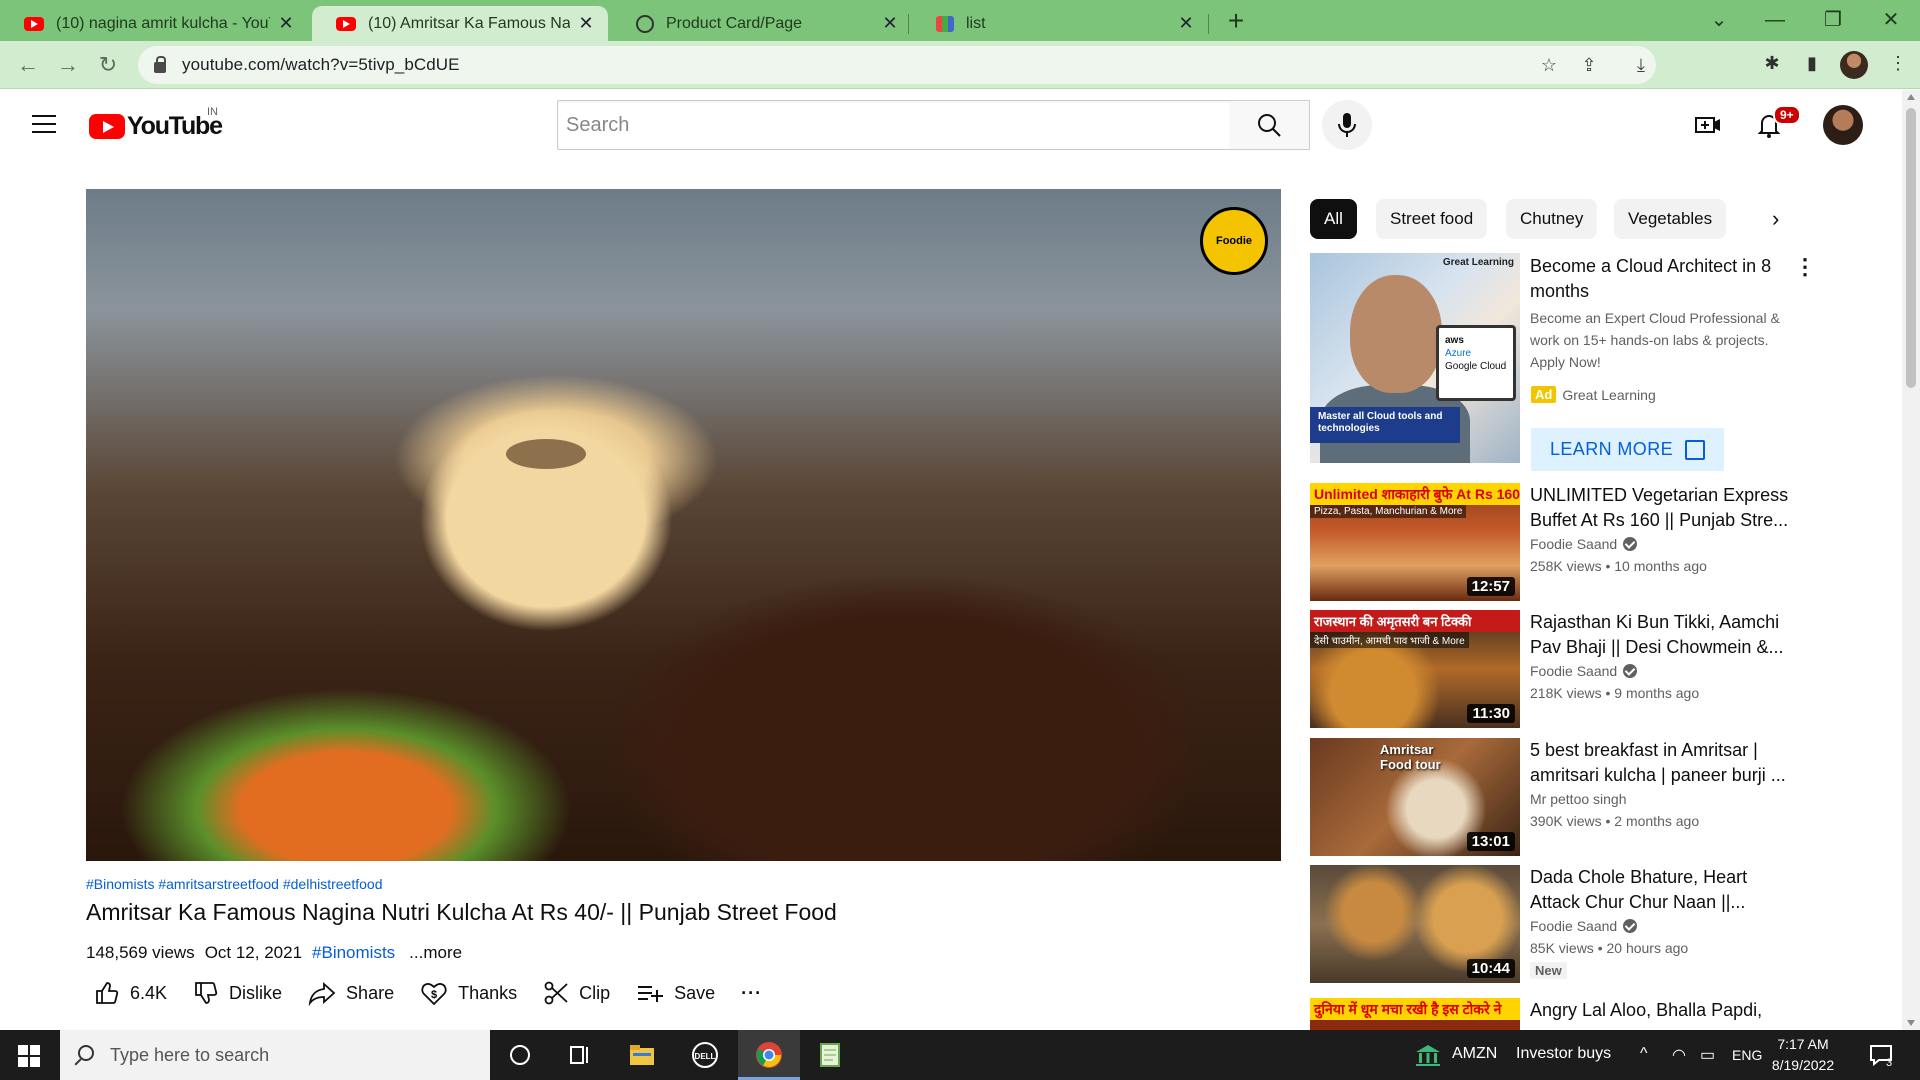 This screenshot has width=1920, height=1080. Describe the element at coordinates (894, 125) in the screenshot. I see `search-input: Search` at that location.